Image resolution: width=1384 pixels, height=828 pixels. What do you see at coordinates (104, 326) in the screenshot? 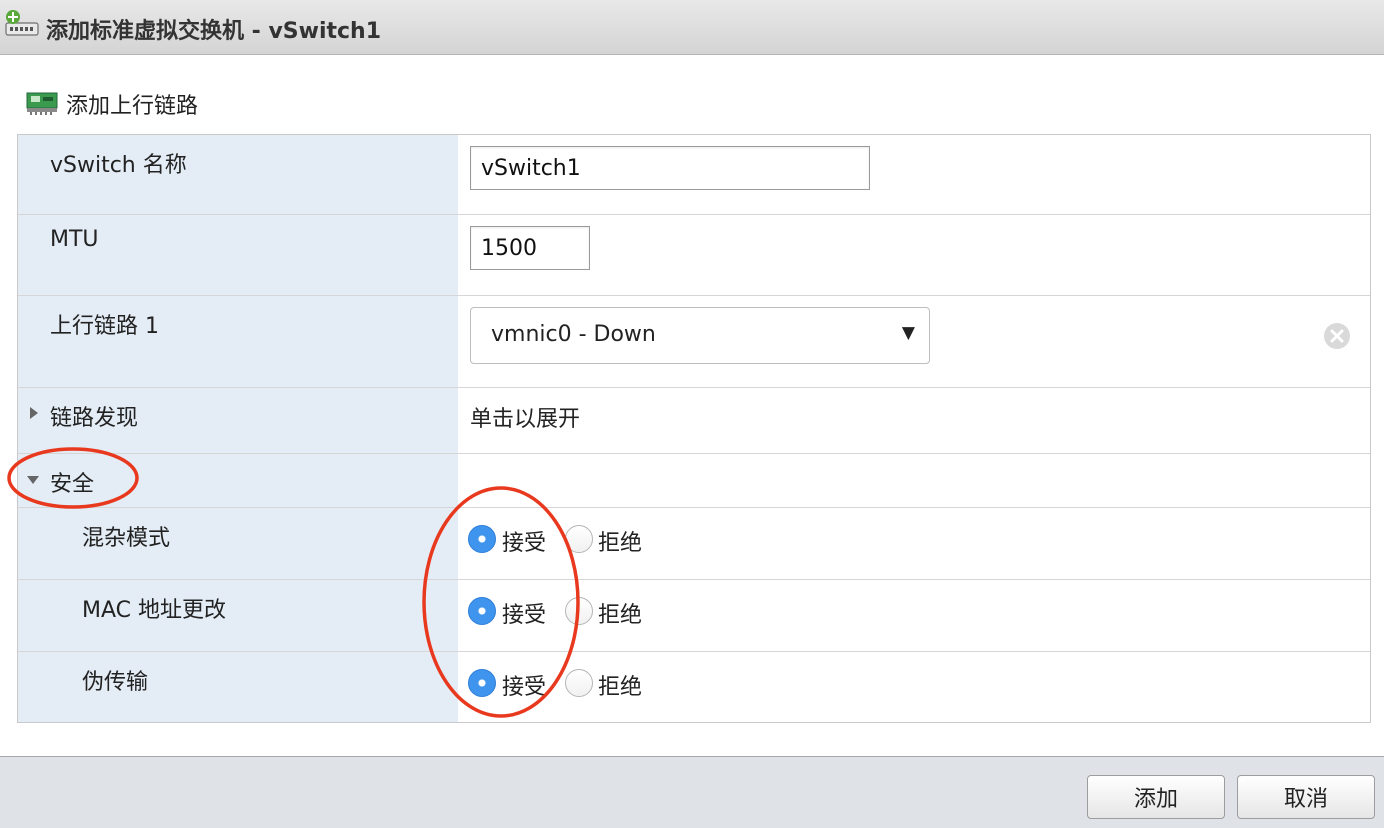
I see `uplink1-label: 上行链路 1` at bounding box center [104, 326].